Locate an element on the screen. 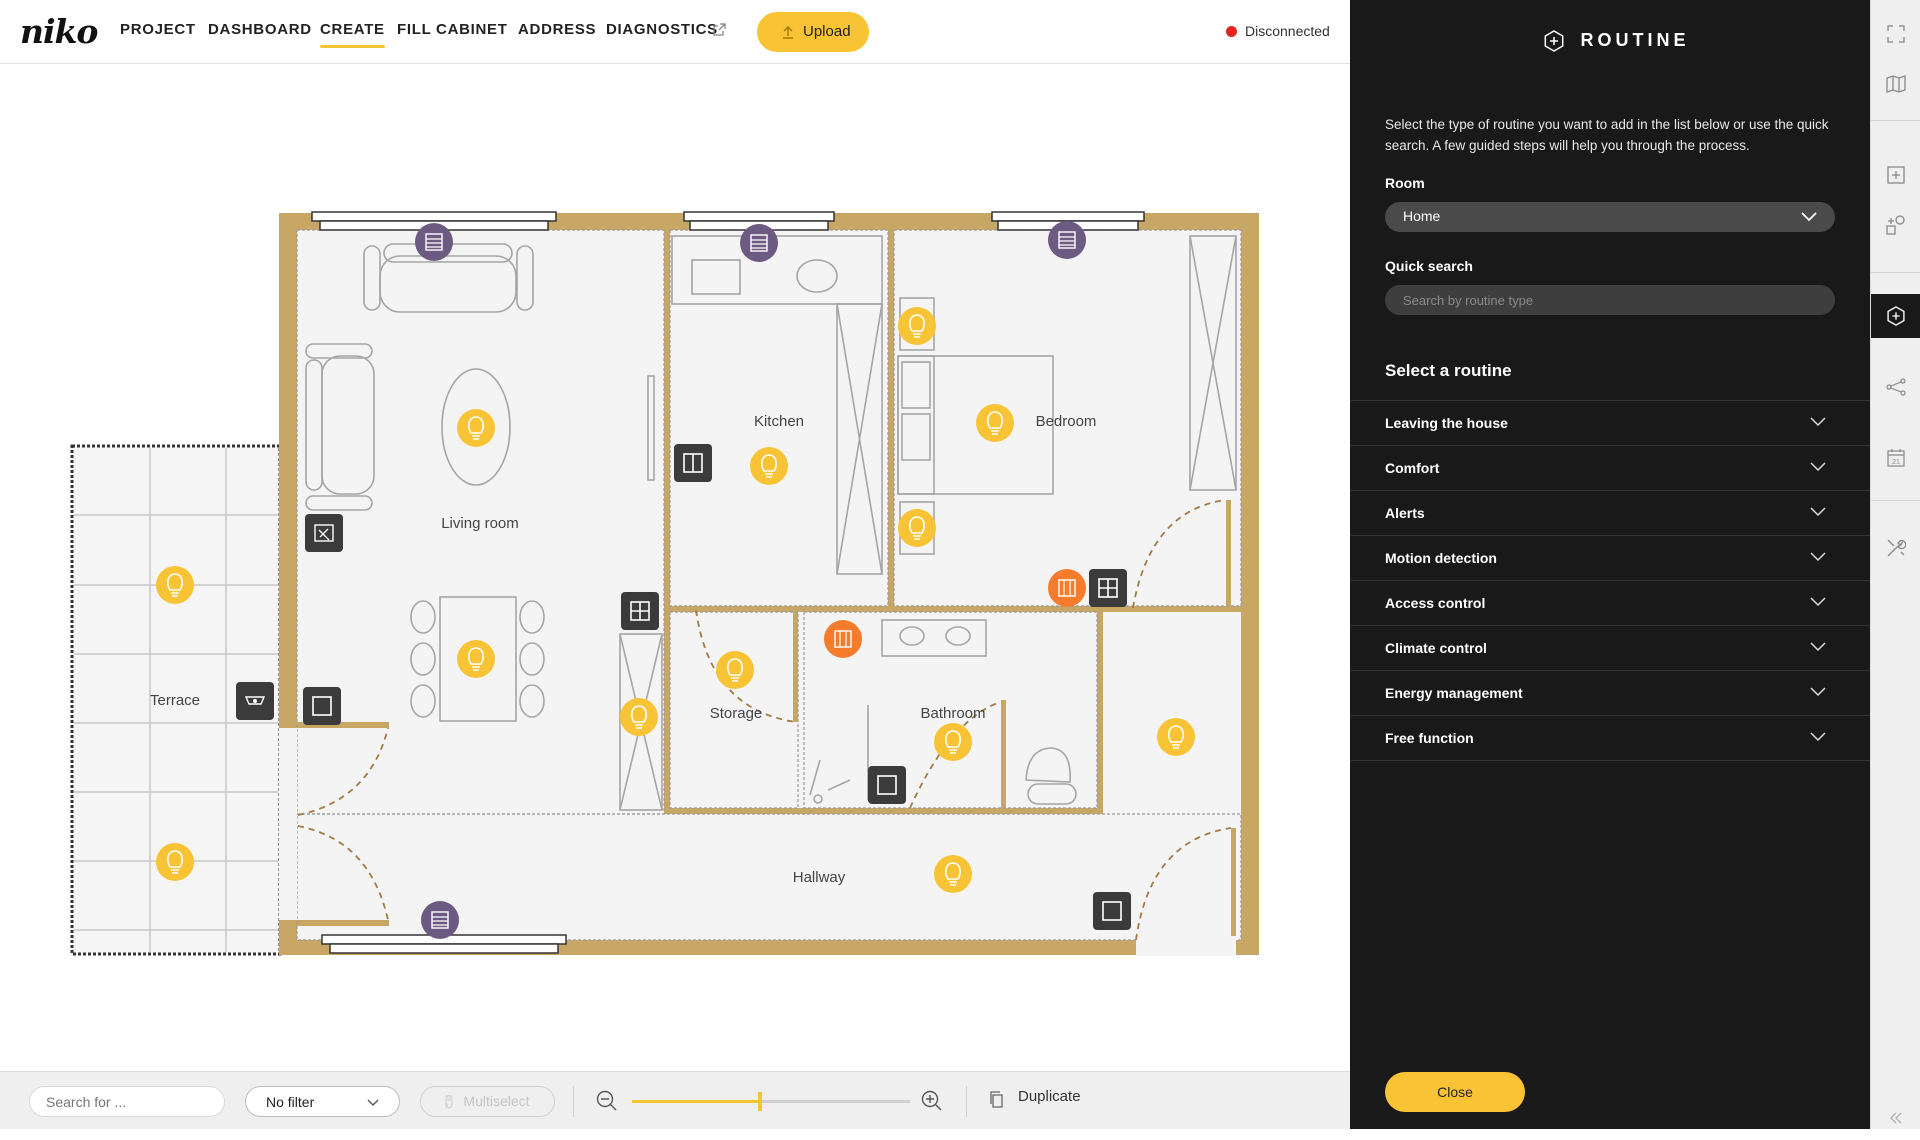 The width and height of the screenshot is (1920, 1140). tools-icon is located at coordinates (1895, 548).